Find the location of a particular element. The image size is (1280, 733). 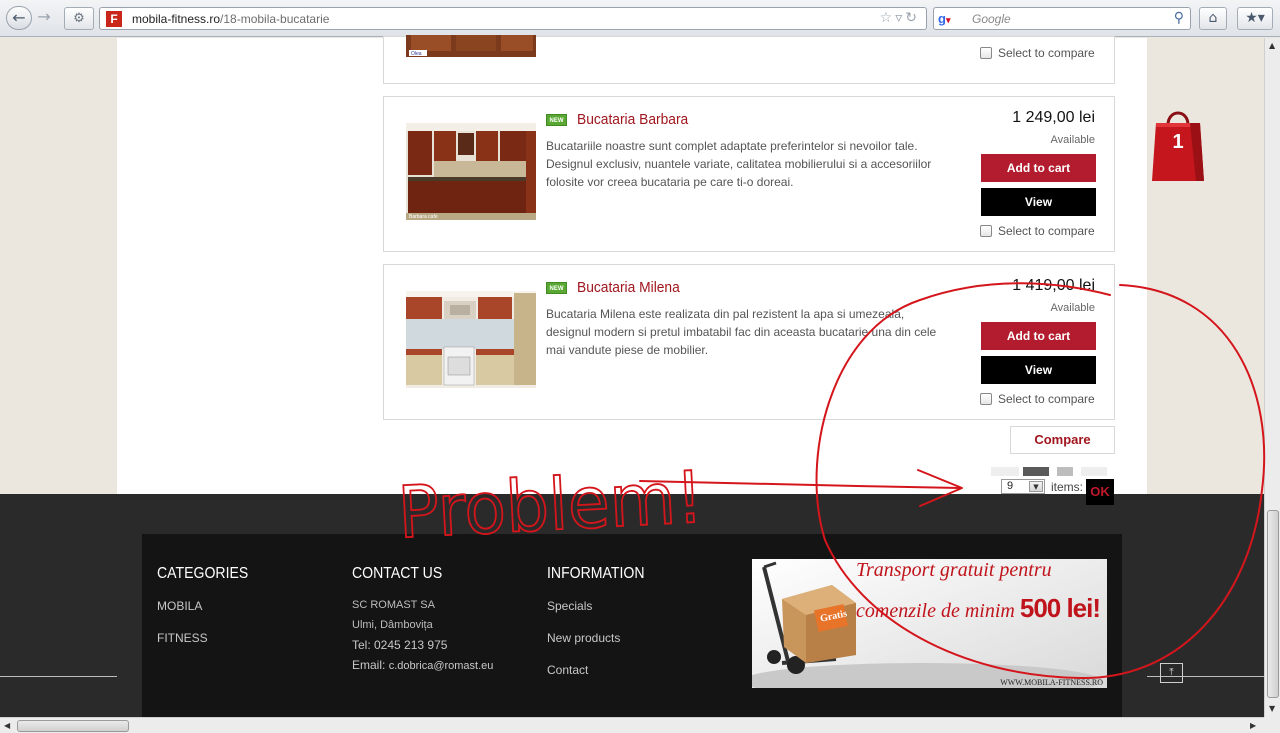

contact-email-label: Email: is located at coordinates (369, 665).